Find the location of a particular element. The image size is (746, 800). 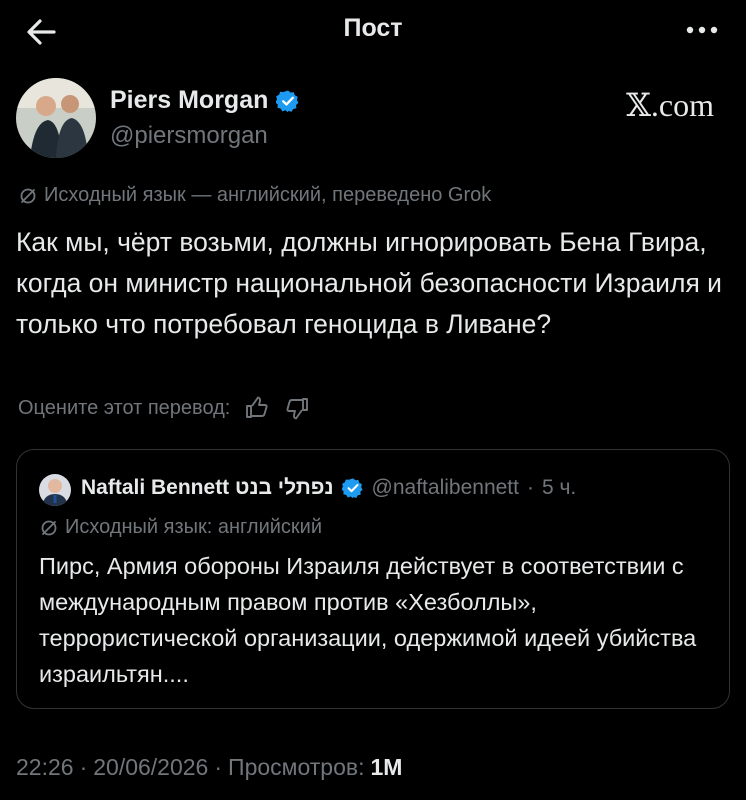

avatar is located at coordinates (56, 118).